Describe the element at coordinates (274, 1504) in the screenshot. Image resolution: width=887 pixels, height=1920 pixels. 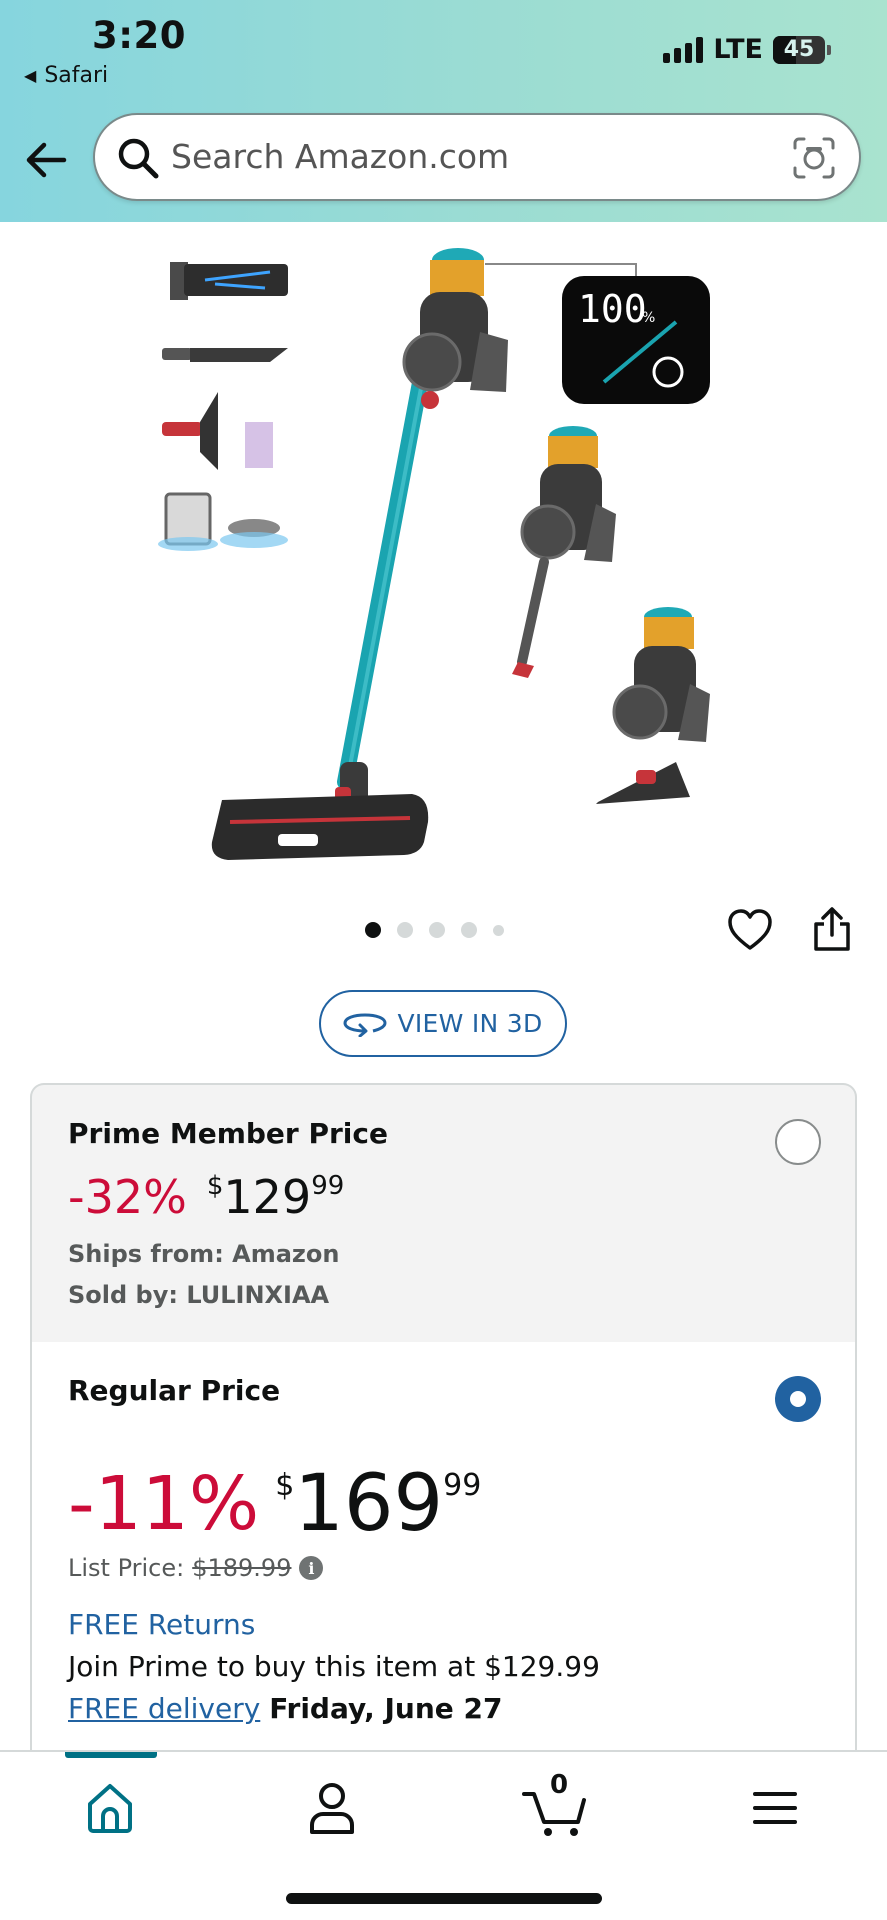
I see `regular-price: -11% $ 169 99` at that location.